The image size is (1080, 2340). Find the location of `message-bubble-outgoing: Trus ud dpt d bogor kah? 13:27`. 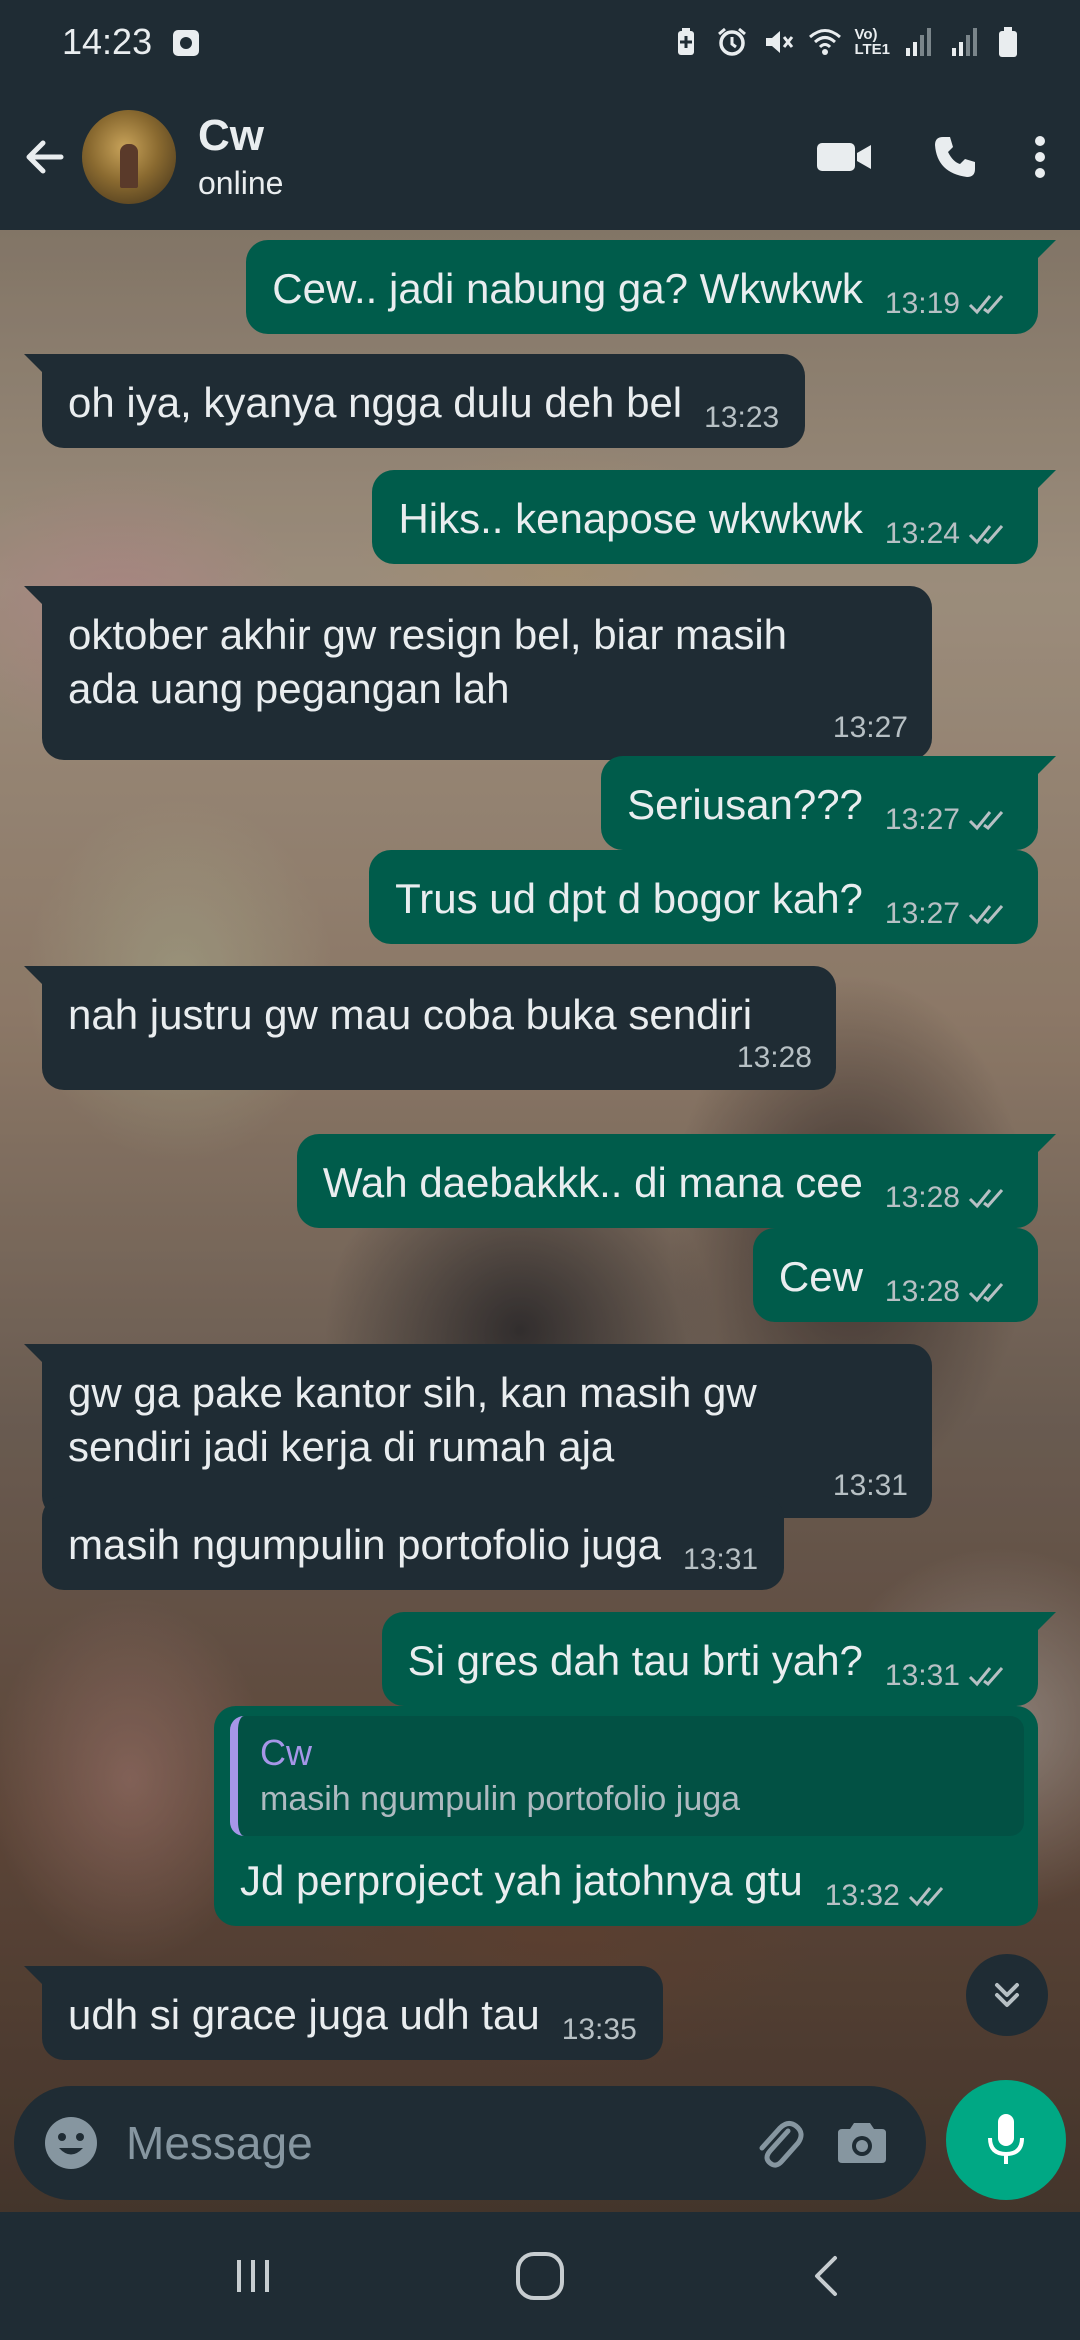

message-bubble-outgoing: Trus ud dpt d bogor kah? 13:27 is located at coordinates (703, 897).